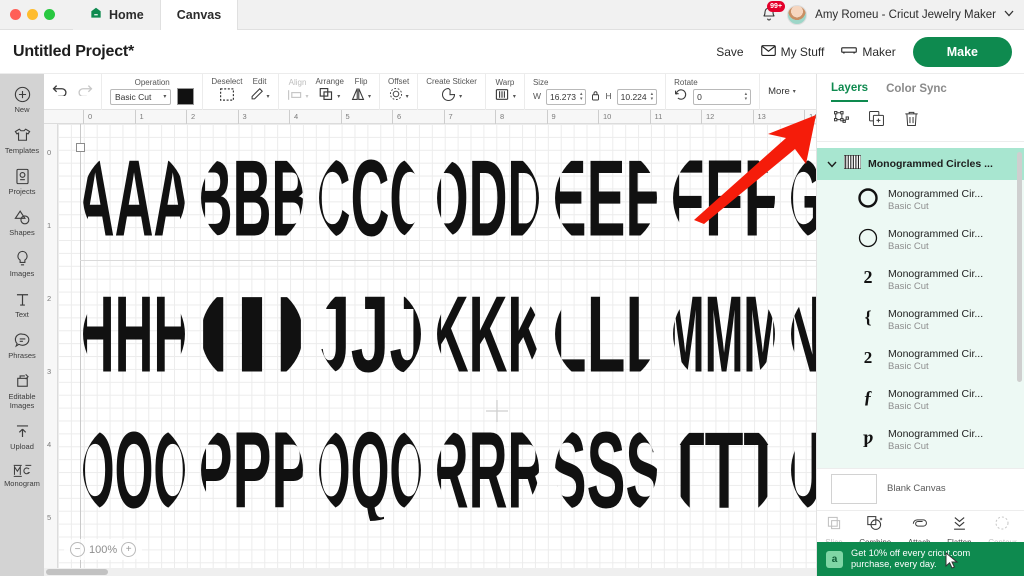 The image size is (1024, 576). I want to click on width-input: 16.273 ▴ ▾, so click(566, 96).